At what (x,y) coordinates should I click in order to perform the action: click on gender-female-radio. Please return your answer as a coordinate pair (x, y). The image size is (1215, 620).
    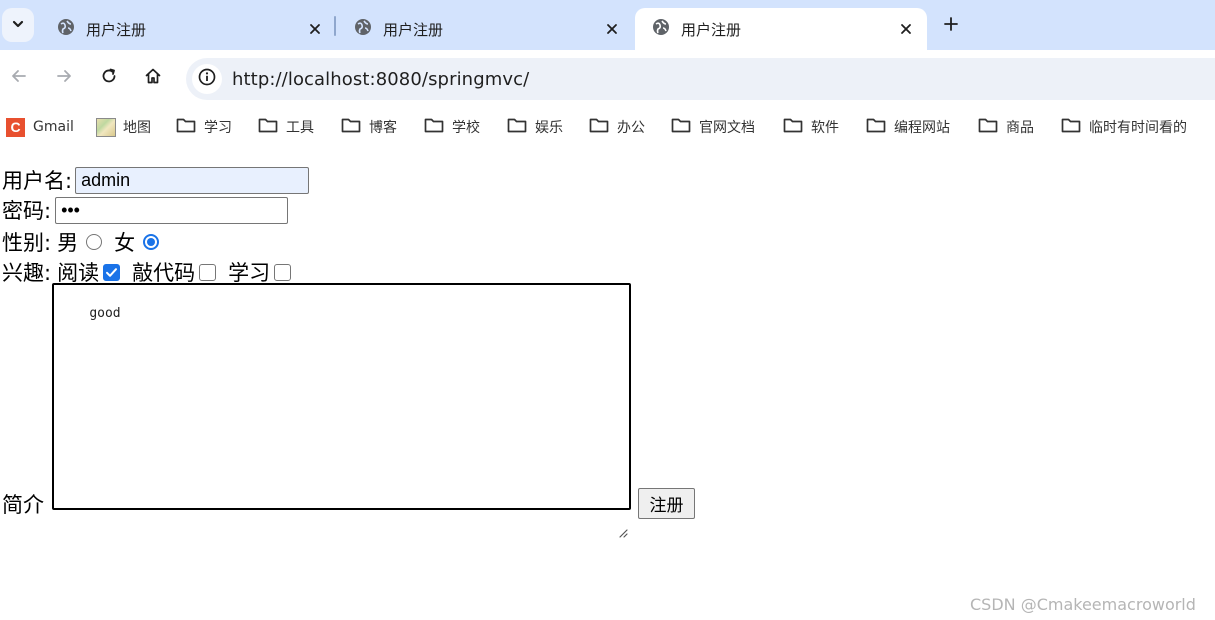
    Looking at the image, I should click on (151, 242).